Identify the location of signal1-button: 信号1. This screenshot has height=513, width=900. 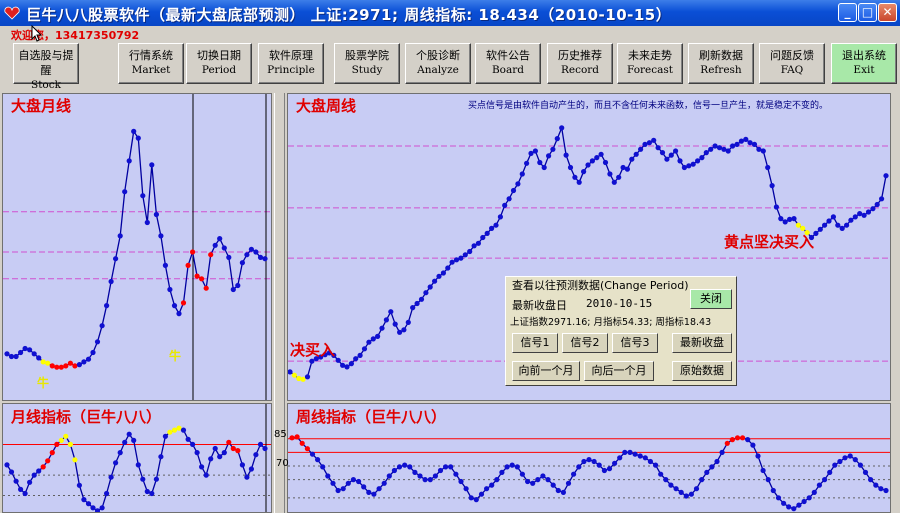
(535, 343).